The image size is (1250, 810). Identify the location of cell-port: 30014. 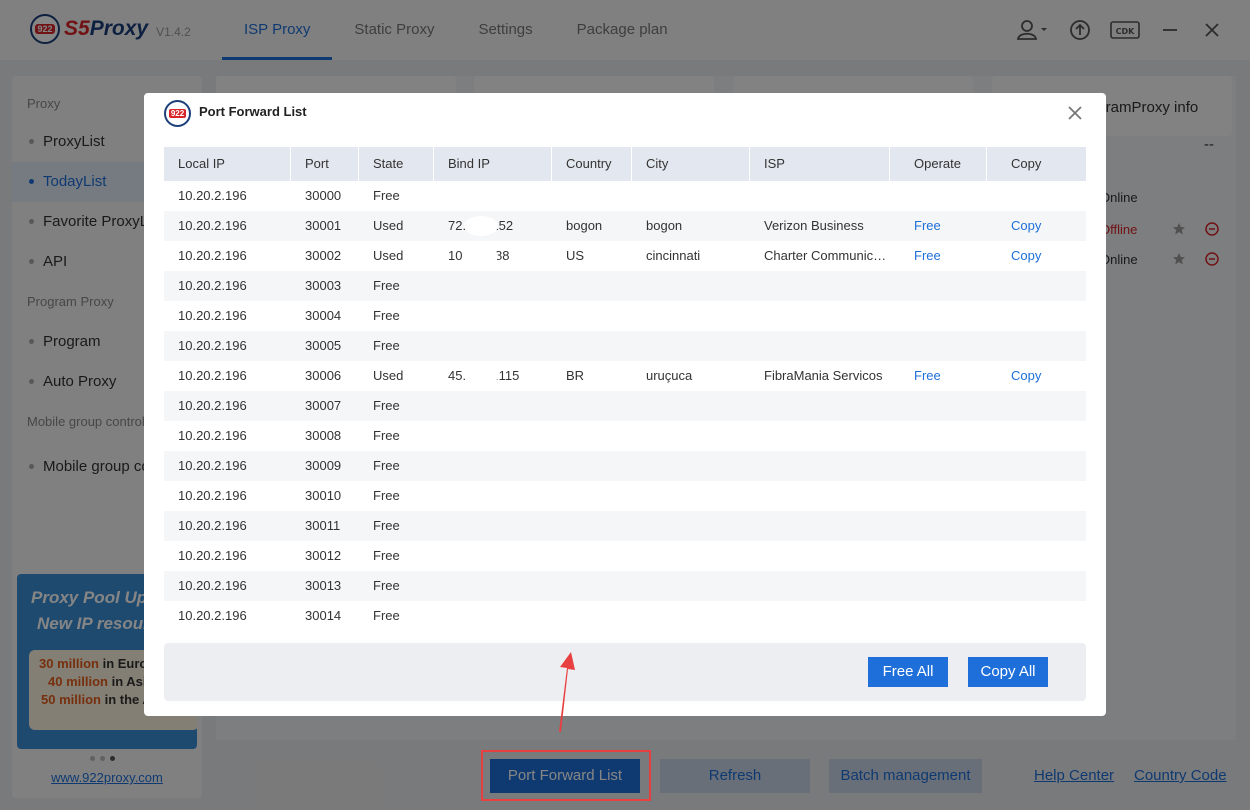
(323, 615).